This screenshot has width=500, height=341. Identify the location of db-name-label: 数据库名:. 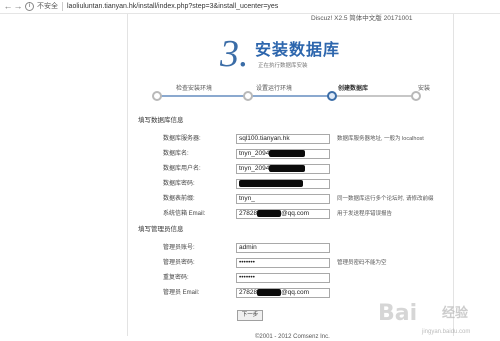
(176, 154).